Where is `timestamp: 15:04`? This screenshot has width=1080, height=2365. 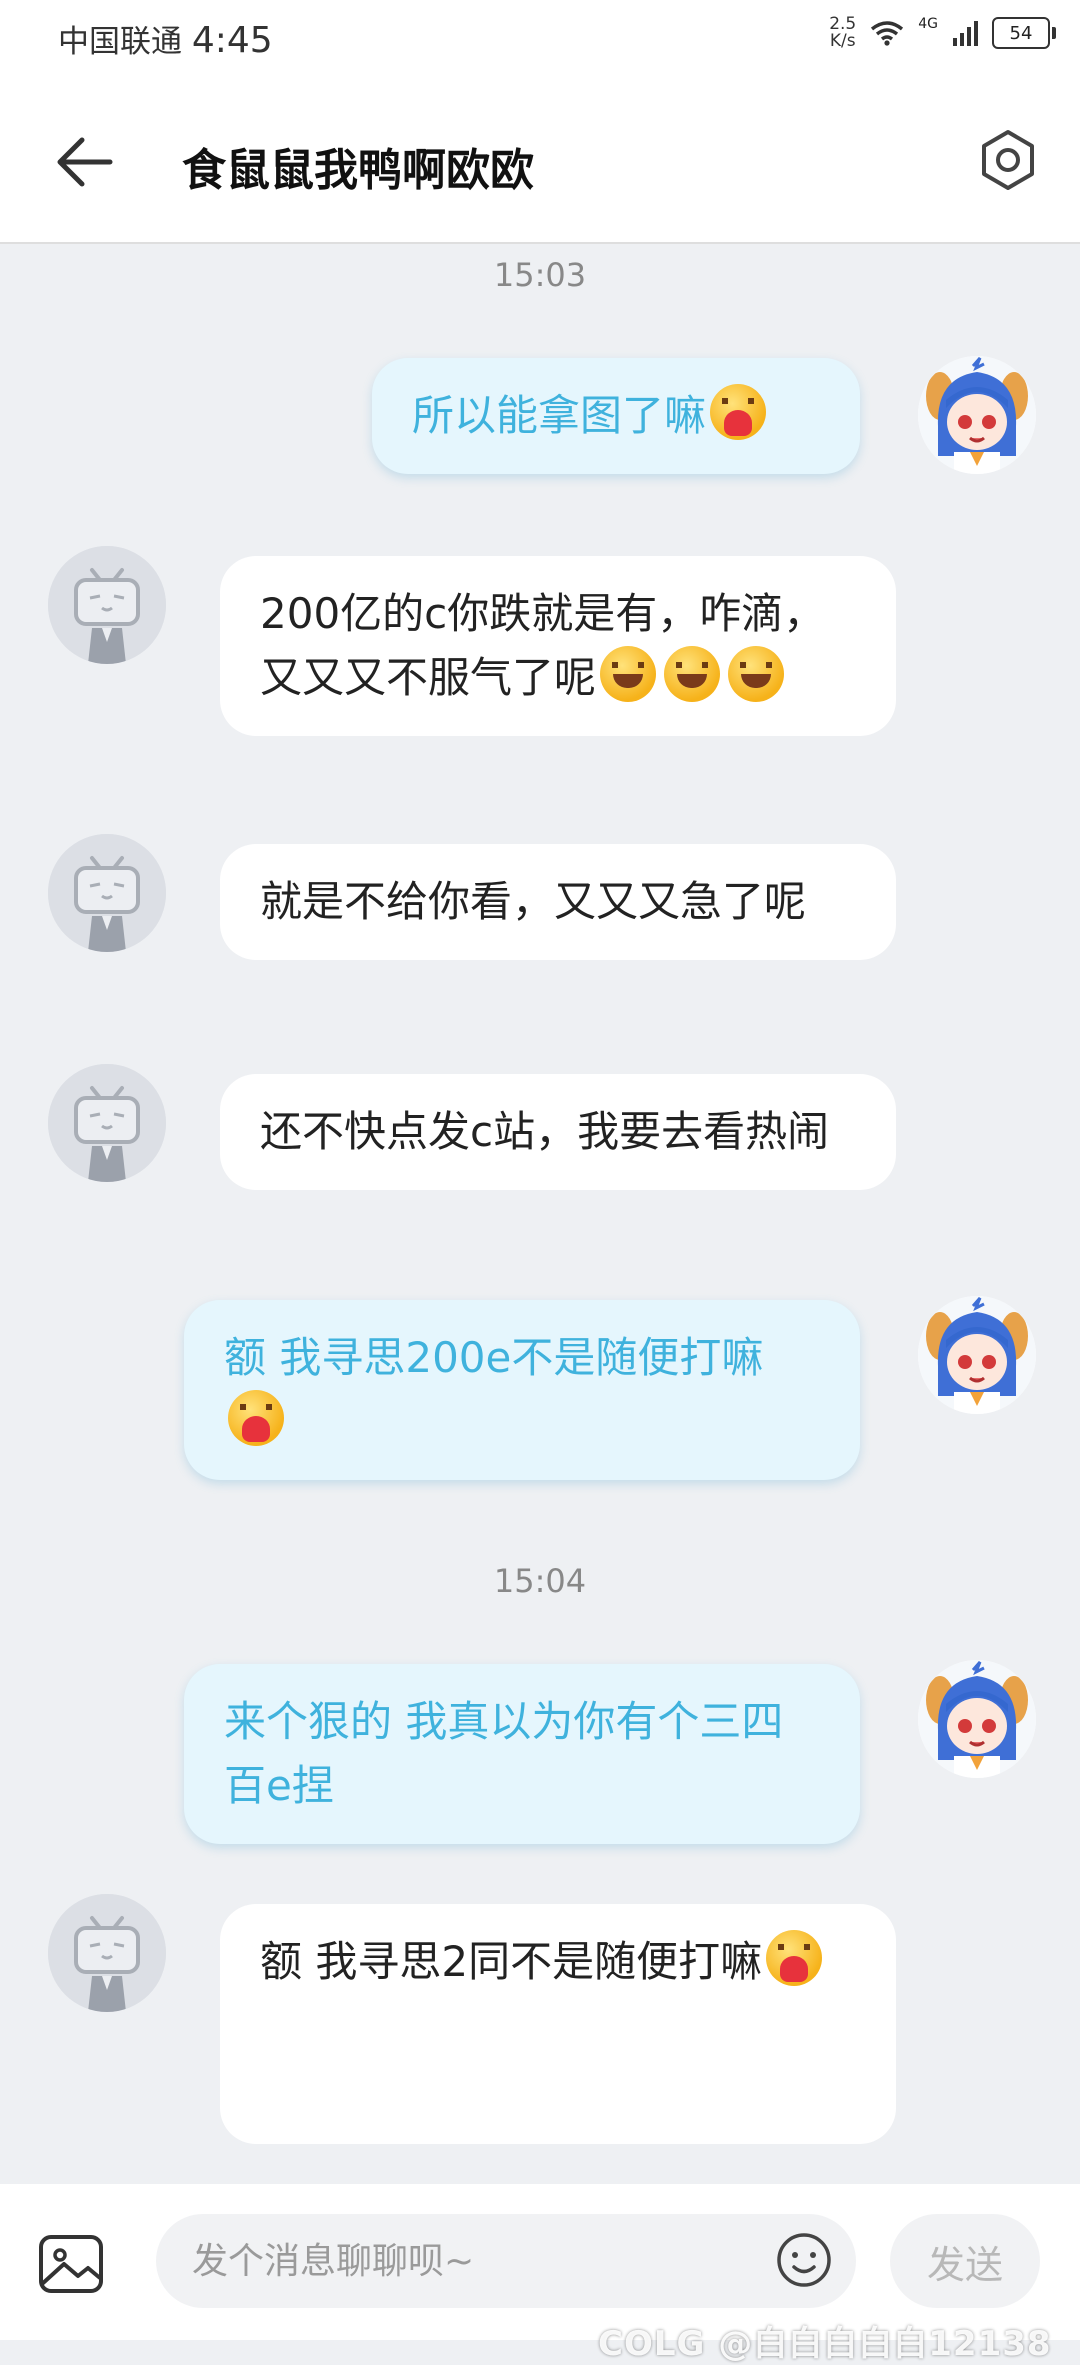
timestamp: 15:04 is located at coordinates (540, 1581).